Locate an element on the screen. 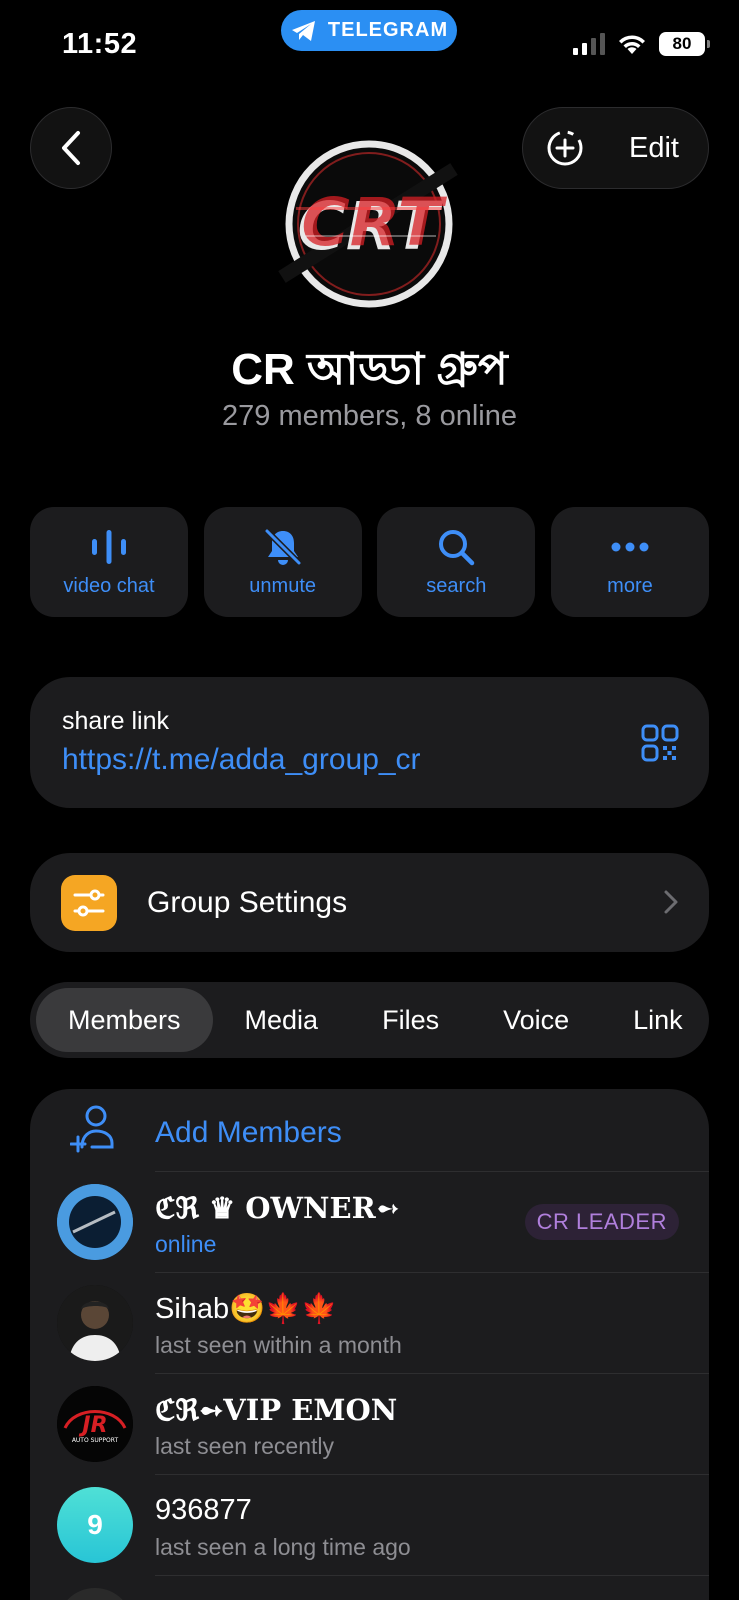 The image size is (739, 1600). chevron-left-icon is located at coordinates (71, 148).